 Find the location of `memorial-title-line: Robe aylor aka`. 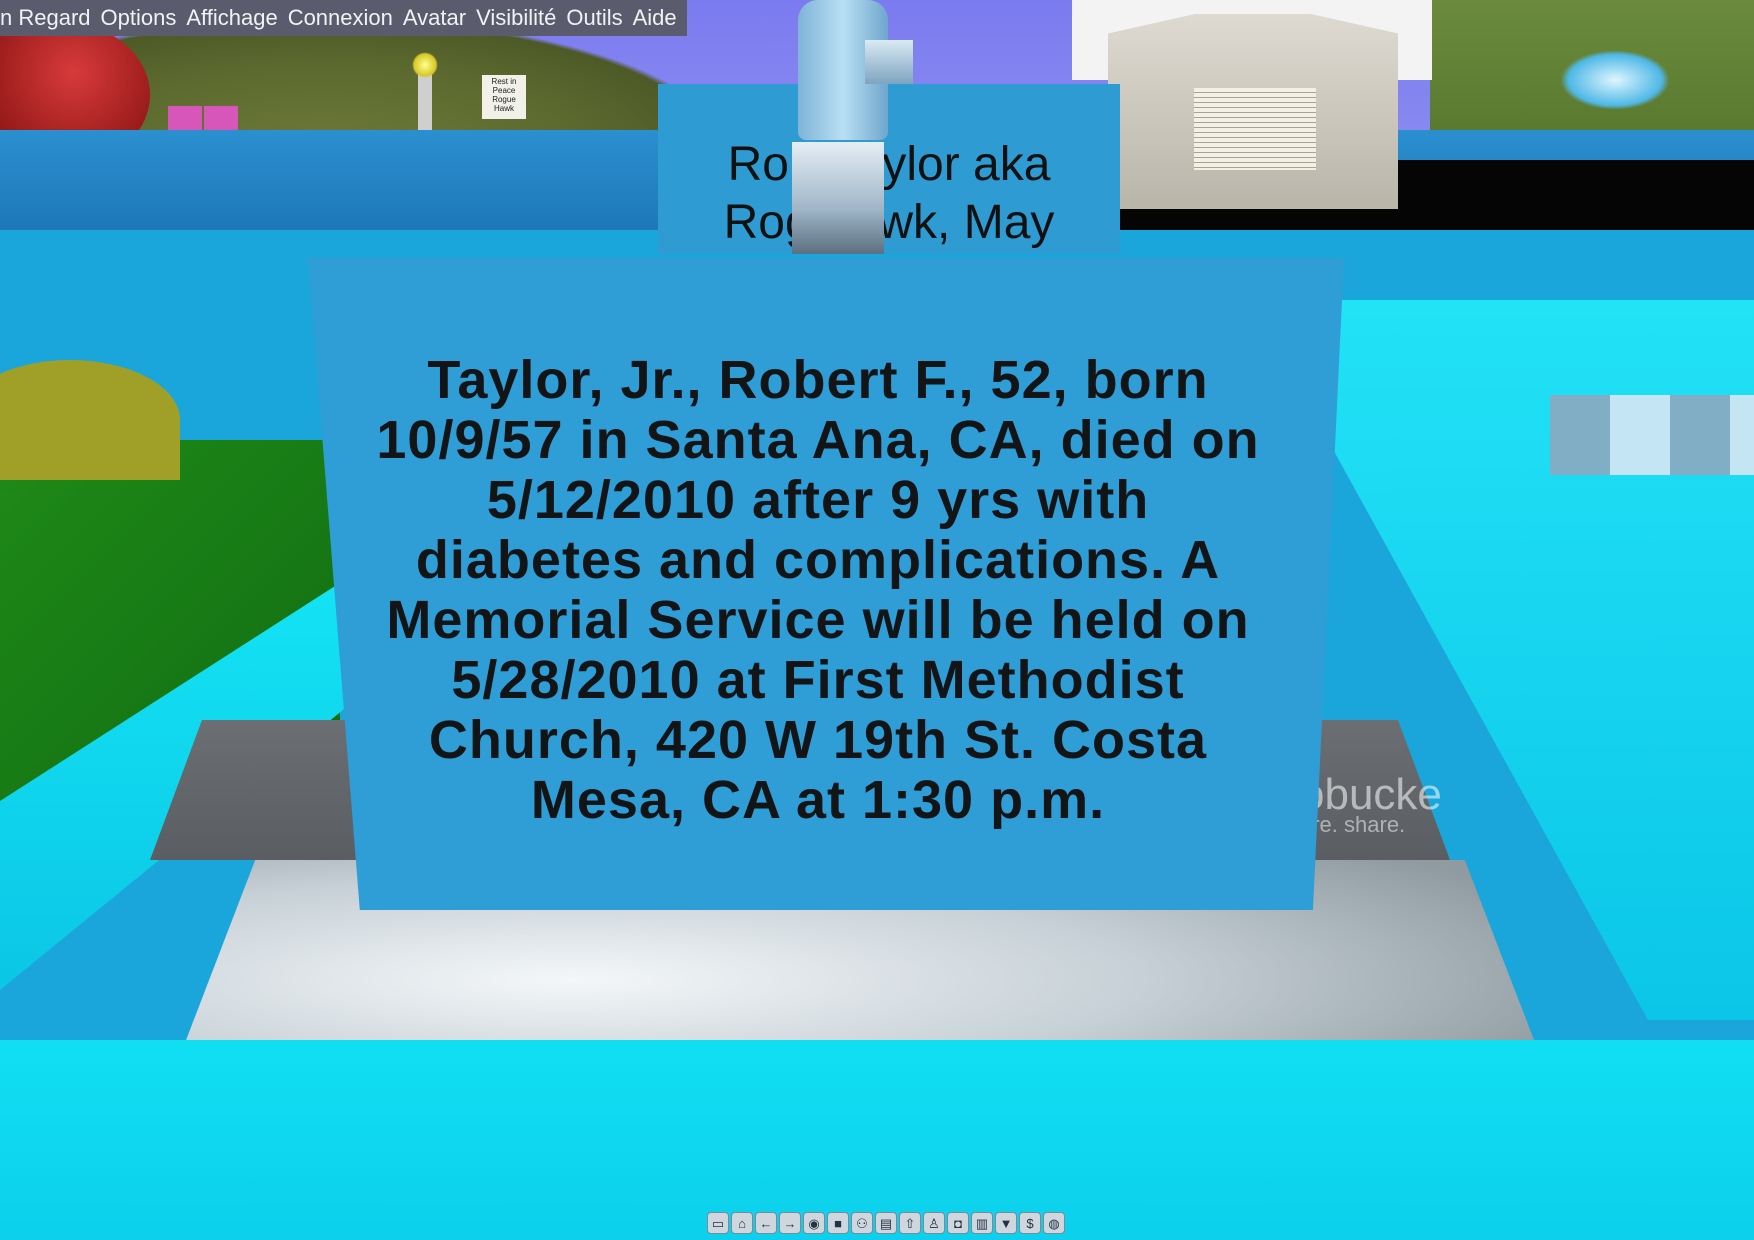

memorial-title-line: Robe aylor aka is located at coordinates (889, 164).